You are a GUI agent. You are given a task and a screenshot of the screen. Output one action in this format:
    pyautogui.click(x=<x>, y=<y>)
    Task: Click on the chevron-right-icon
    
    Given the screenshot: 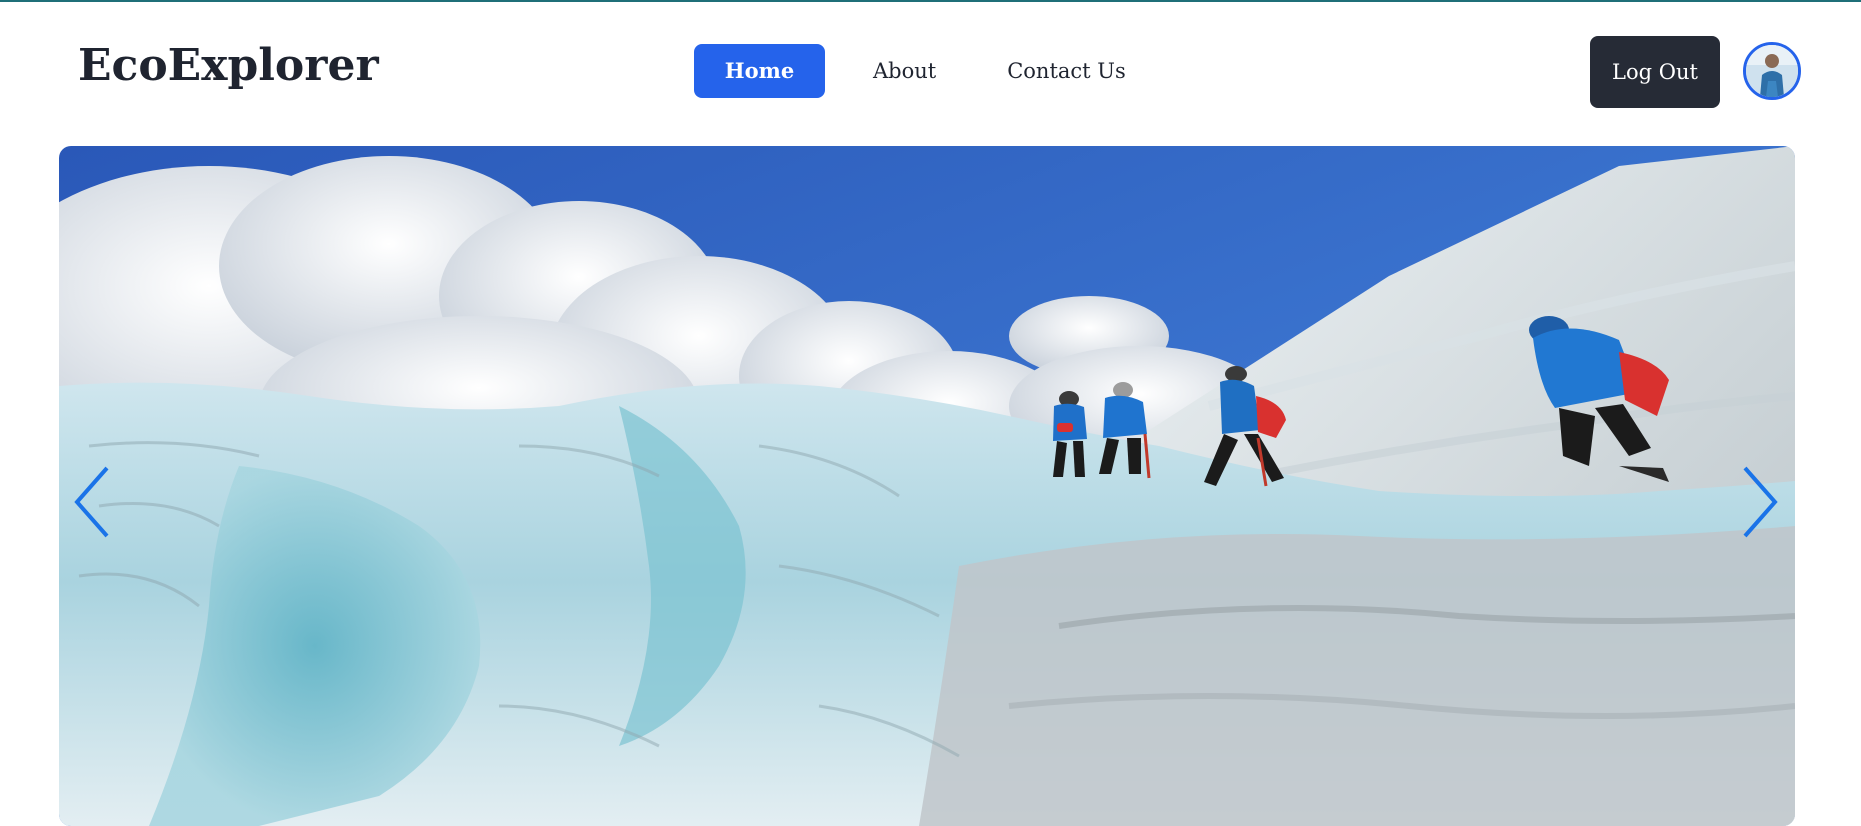 What is the action you would take?
    pyautogui.click(x=1760, y=502)
    